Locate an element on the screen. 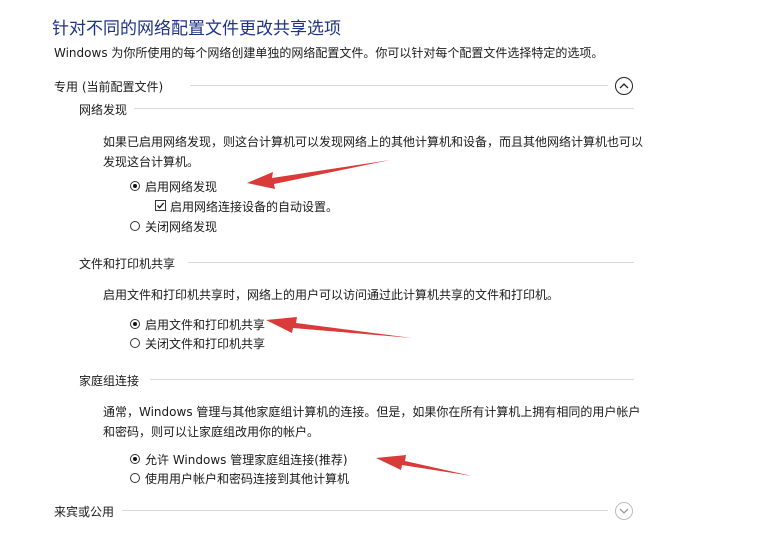 The width and height of the screenshot is (783, 533). annotation-arrow-file-sharing is located at coordinates (339, 327).